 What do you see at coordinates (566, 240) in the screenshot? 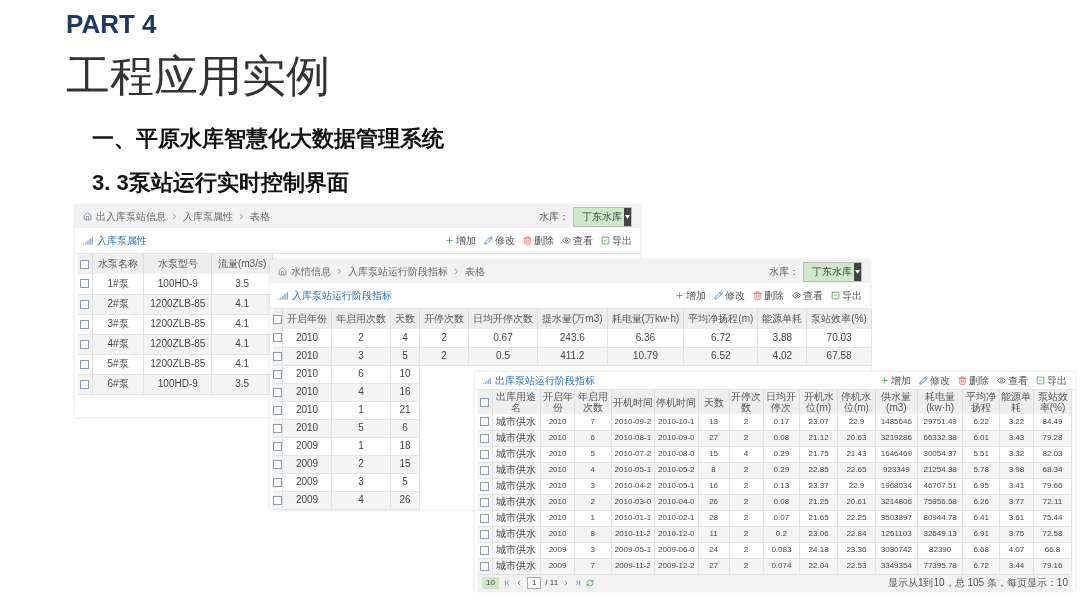
I see `eye-icon` at bounding box center [566, 240].